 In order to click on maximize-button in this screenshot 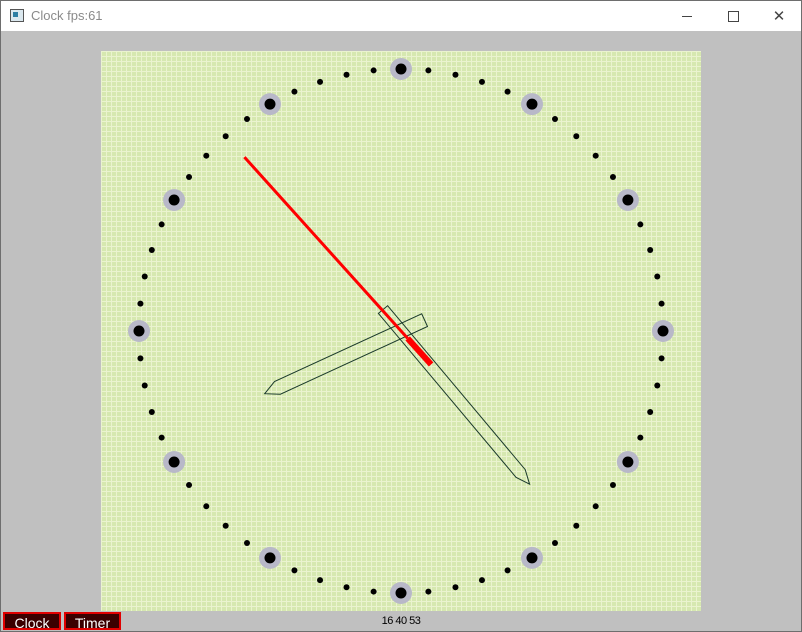, I will do `click(733, 16)`.